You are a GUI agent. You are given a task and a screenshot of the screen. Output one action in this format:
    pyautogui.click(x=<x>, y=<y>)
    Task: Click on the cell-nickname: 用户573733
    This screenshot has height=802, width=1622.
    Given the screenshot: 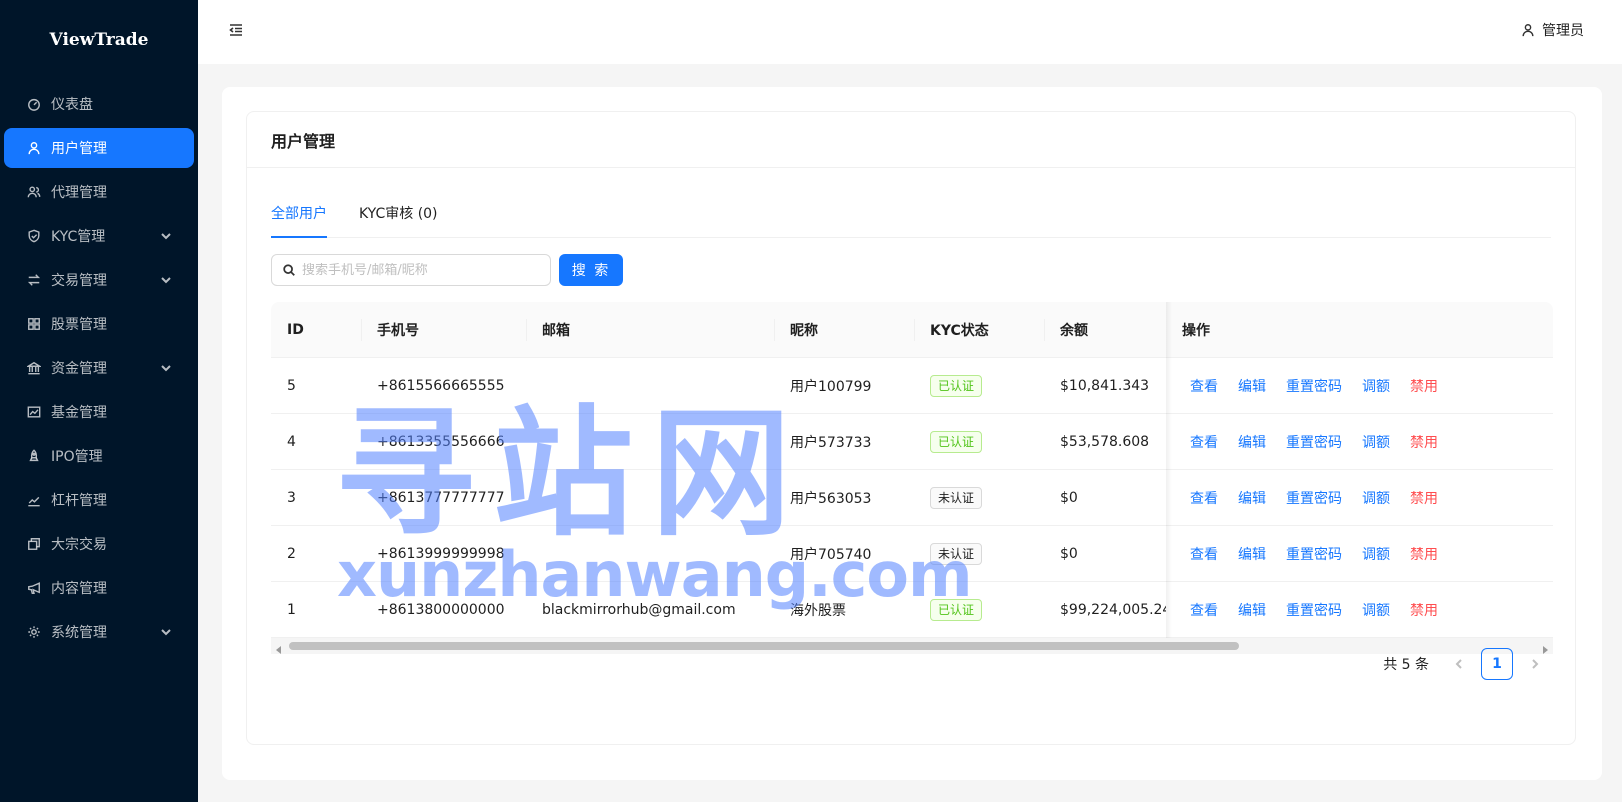 What is the action you would take?
    pyautogui.click(x=831, y=442)
    